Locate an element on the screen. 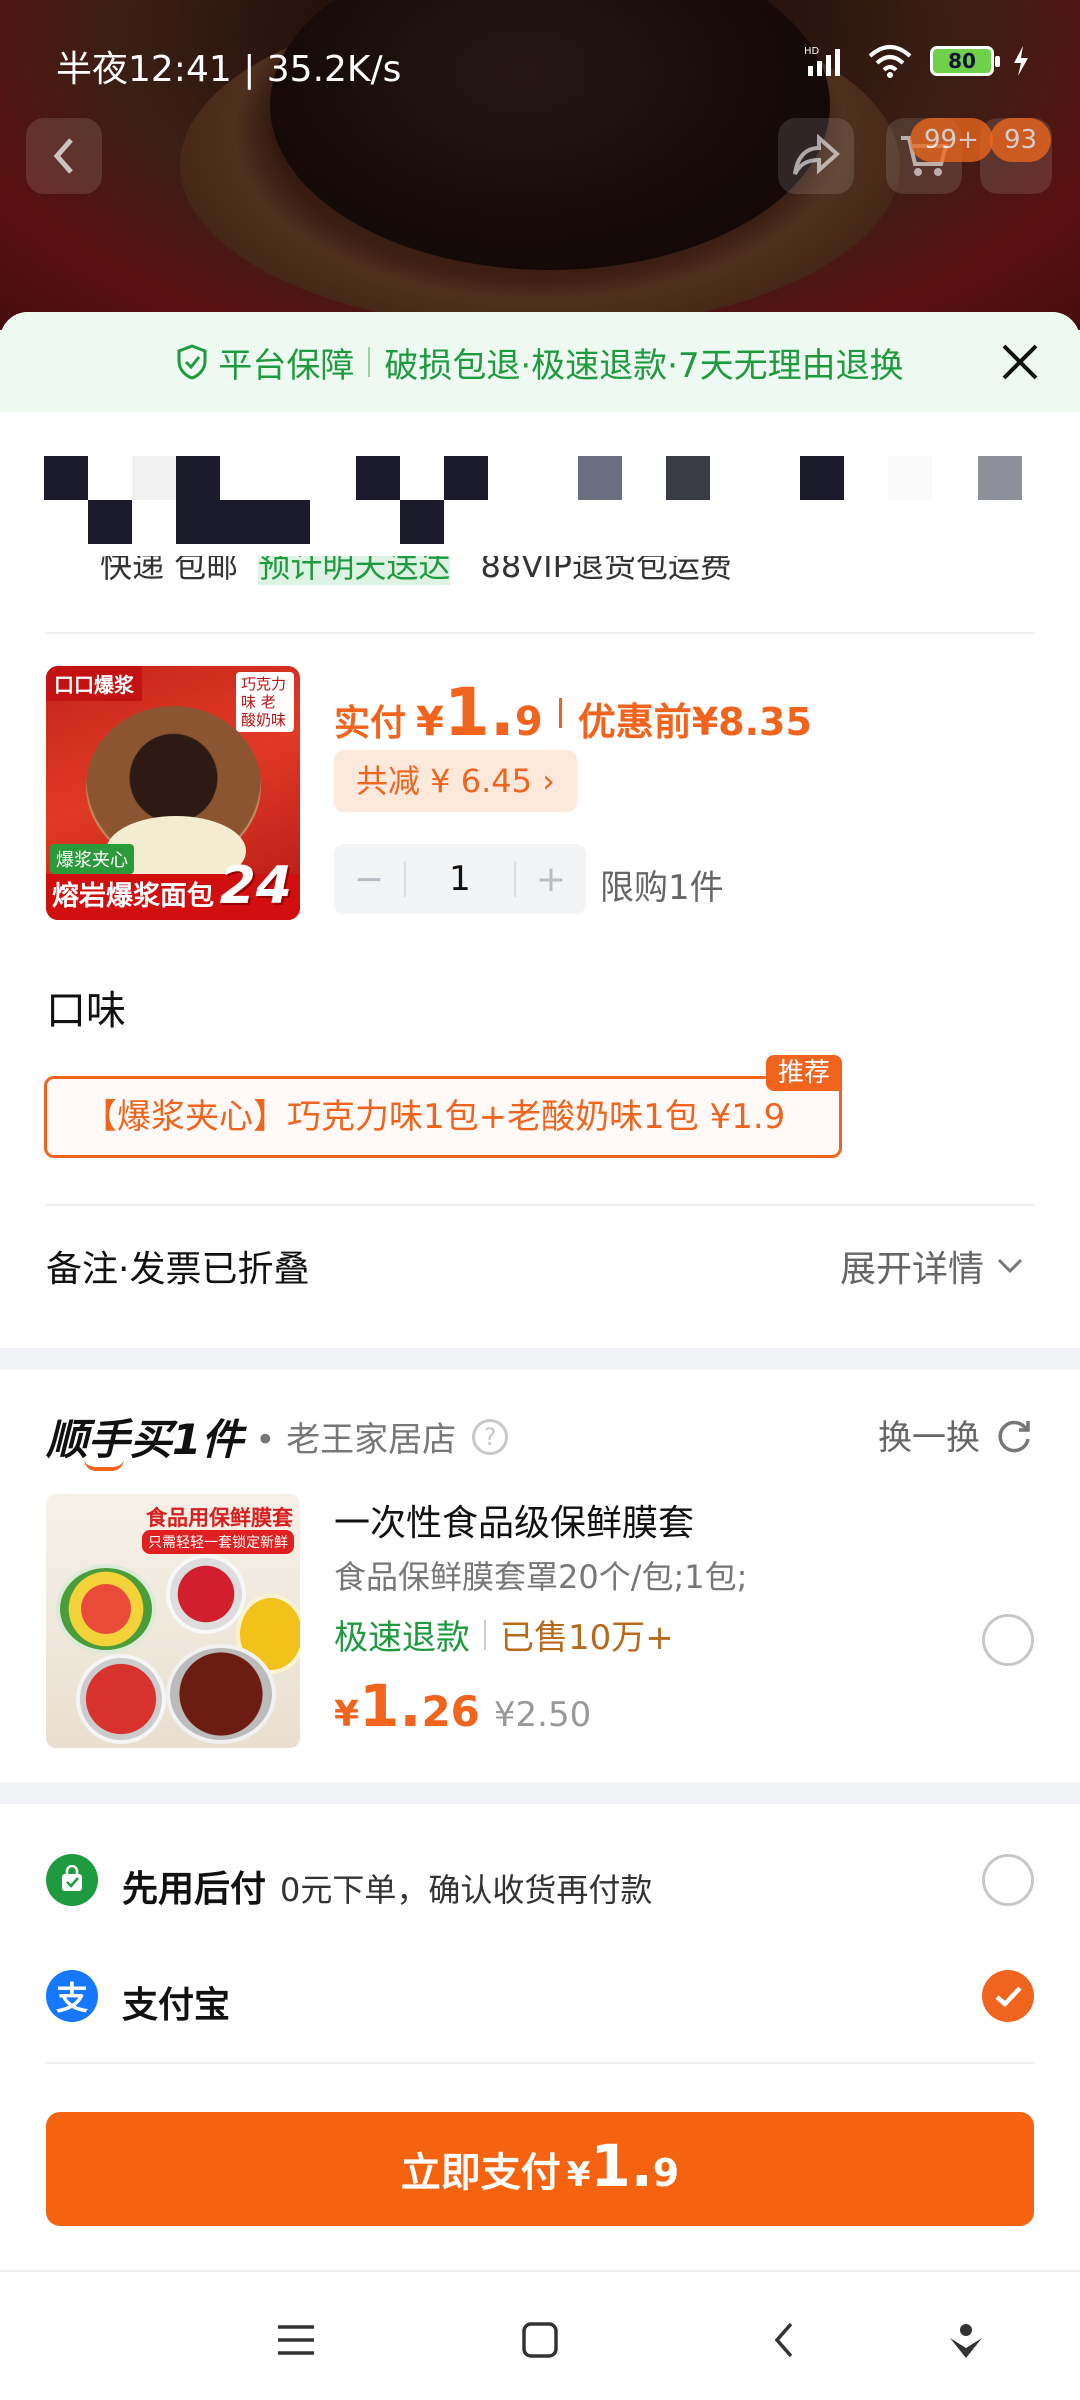  guarantee-banner: 平台保障 破损包退·极速退款·7天无理由退换 is located at coordinates (540, 362).